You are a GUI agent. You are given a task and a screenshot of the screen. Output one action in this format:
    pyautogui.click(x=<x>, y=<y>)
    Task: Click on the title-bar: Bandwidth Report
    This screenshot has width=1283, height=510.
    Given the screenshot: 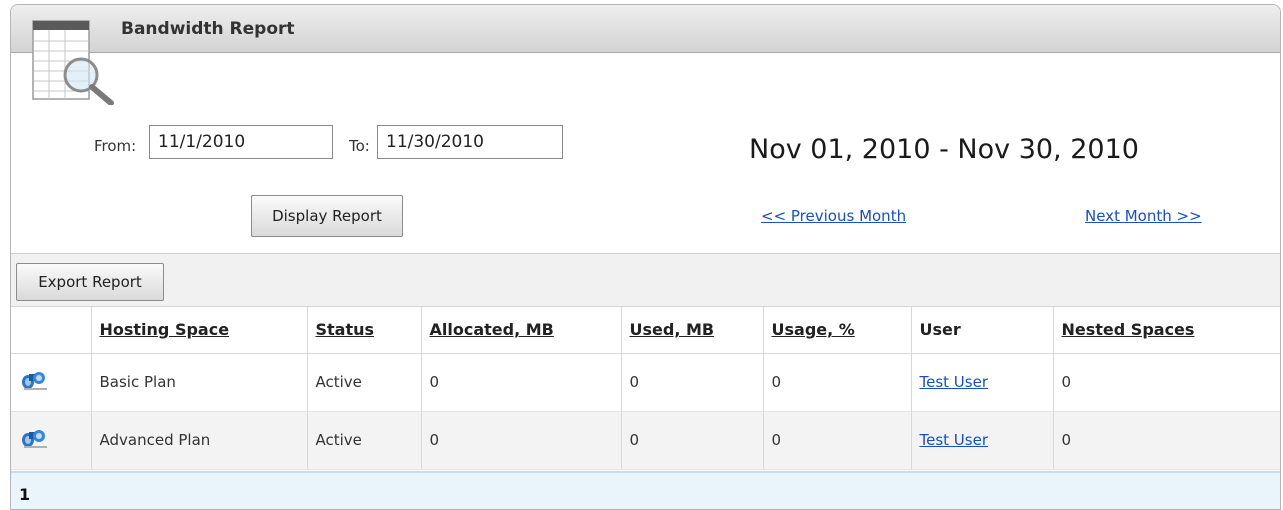 What is the action you would take?
    pyautogui.click(x=645, y=29)
    